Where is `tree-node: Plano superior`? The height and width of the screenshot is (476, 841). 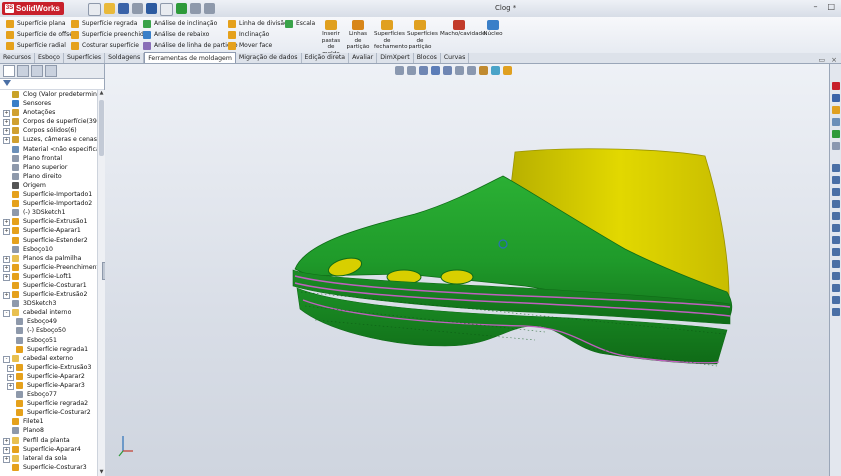
tree-node: Plano superior is located at coordinates (48, 167).